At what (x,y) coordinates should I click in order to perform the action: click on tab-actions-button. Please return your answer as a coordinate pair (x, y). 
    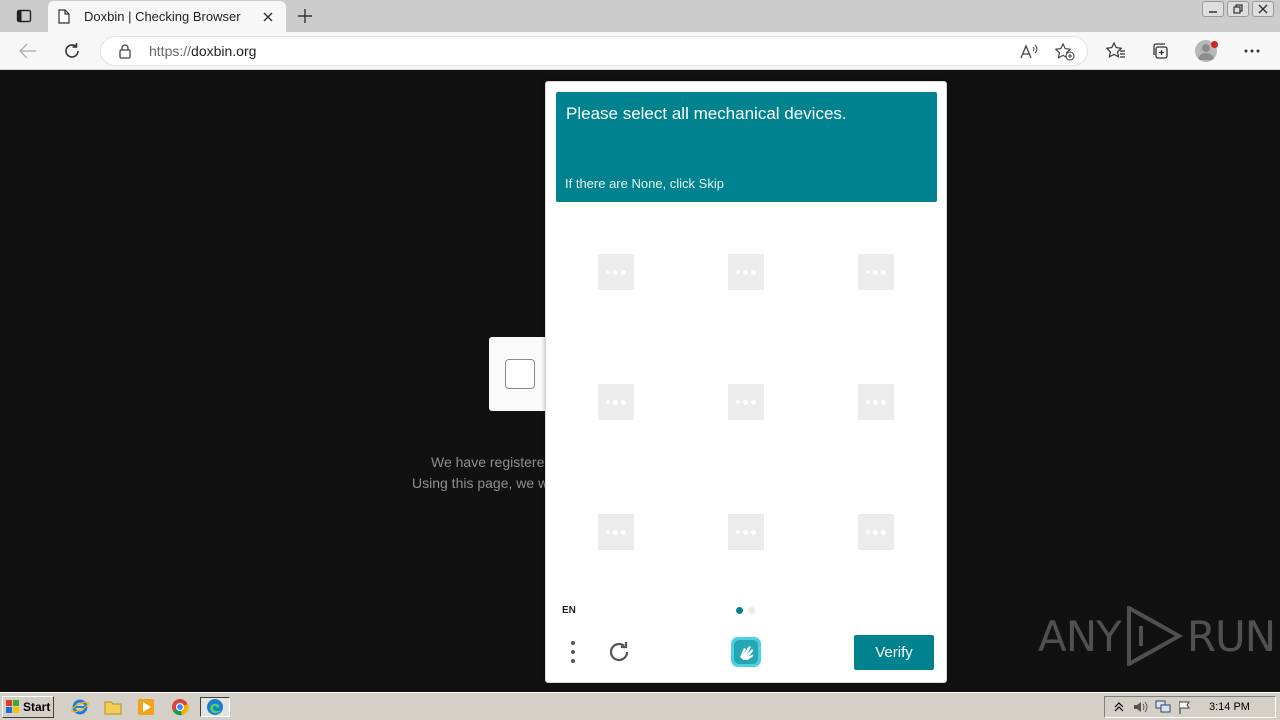
    Looking at the image, I should click on (24, 16).